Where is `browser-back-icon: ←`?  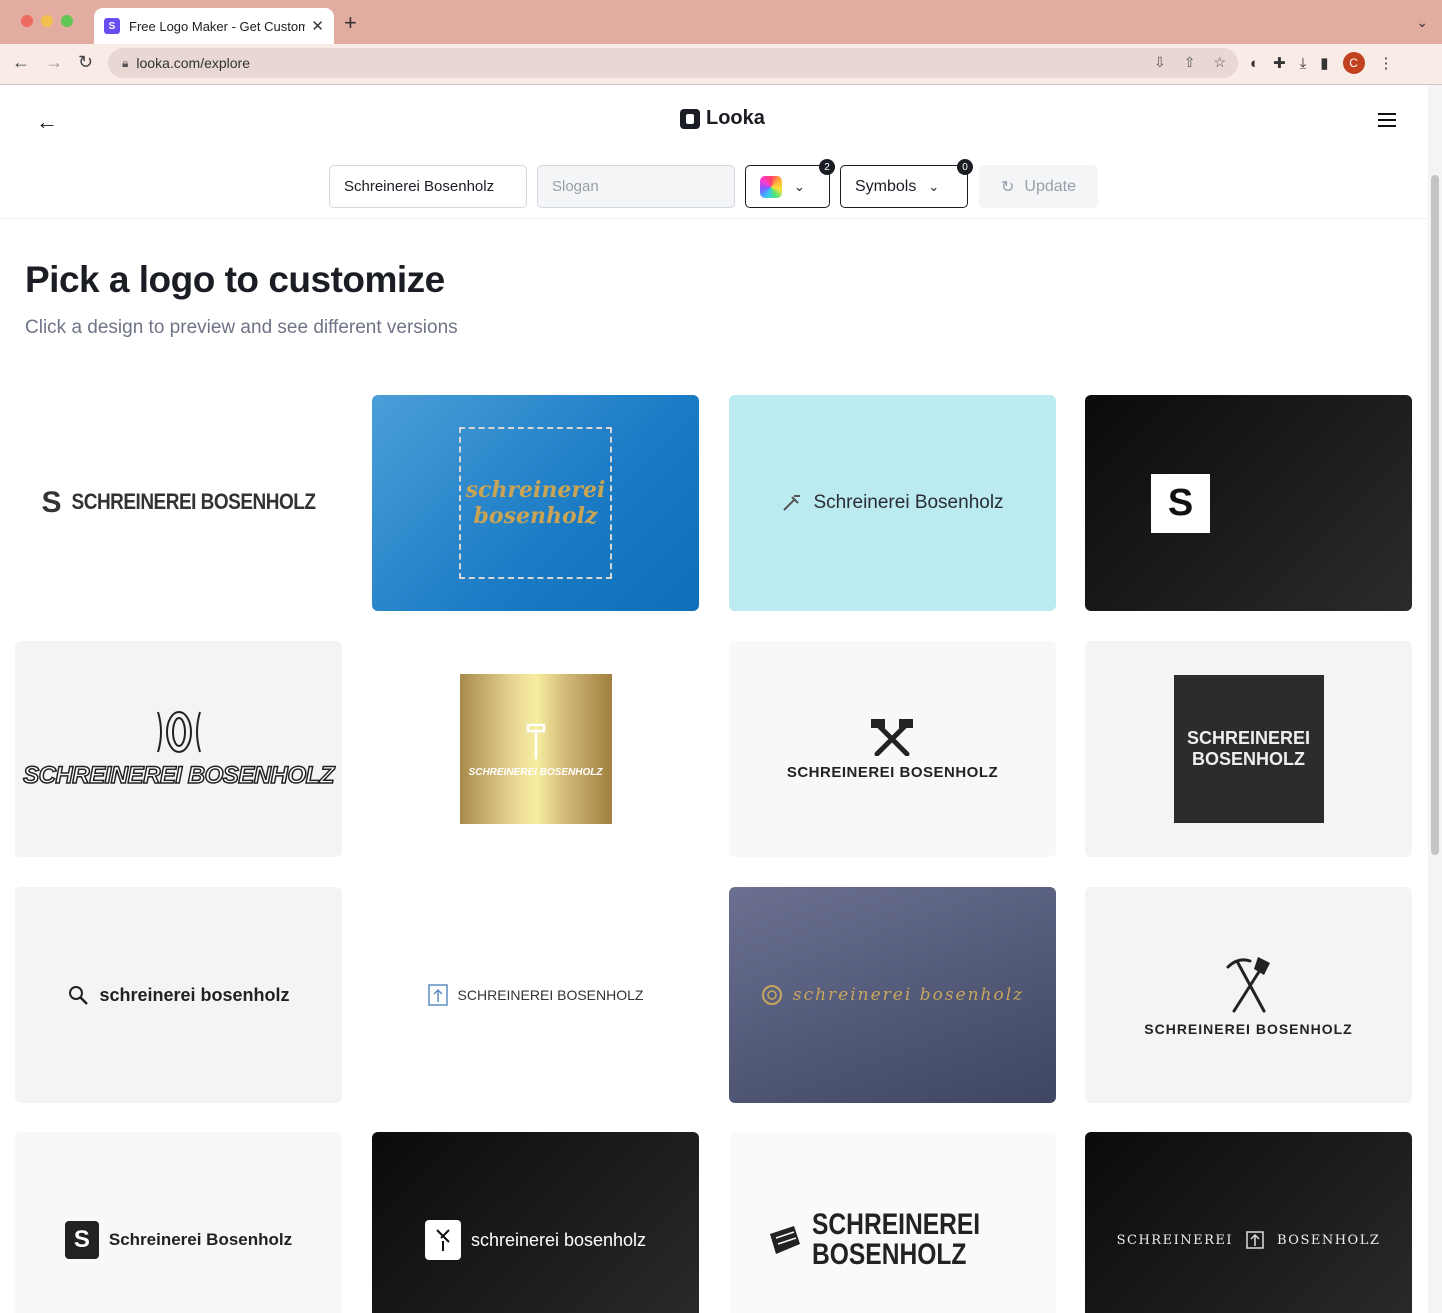 browser-back-icon: ← is located at coordinates (21, 62).